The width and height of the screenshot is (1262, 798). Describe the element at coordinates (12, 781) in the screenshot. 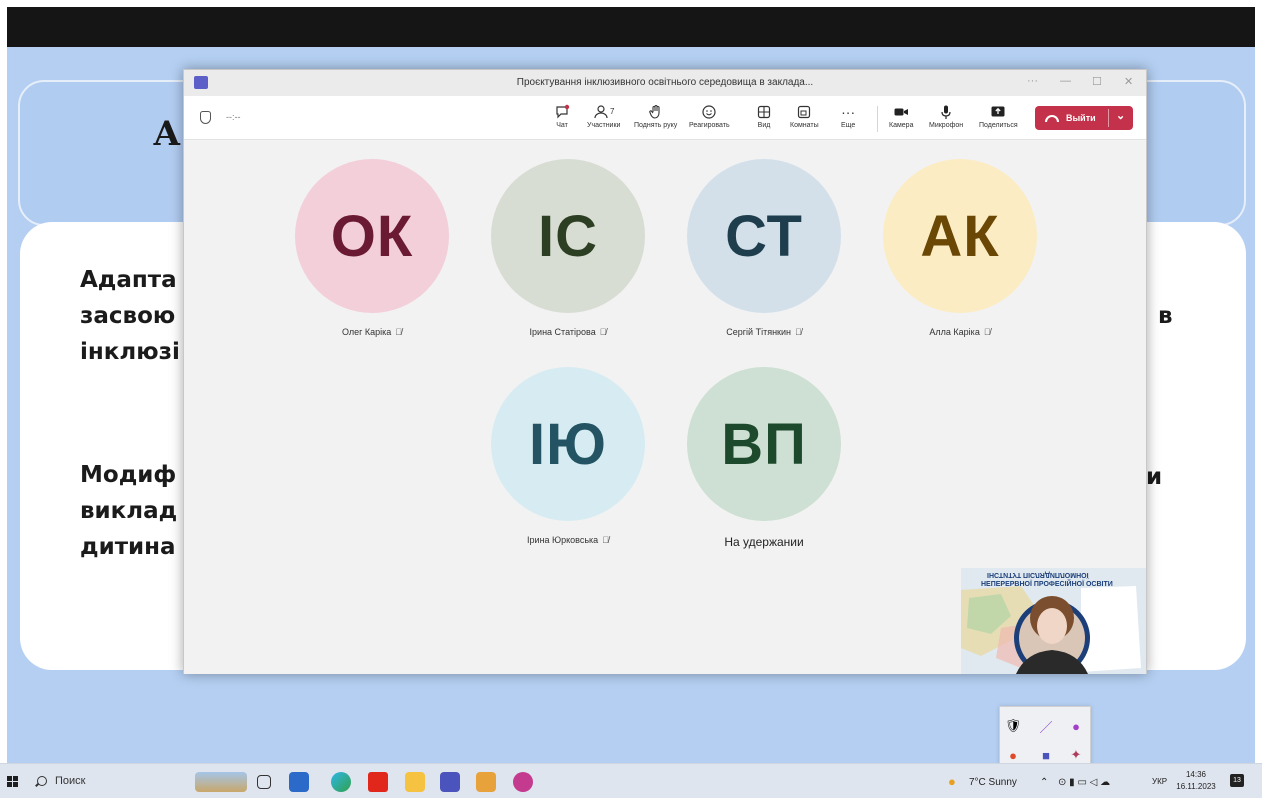

I see `windows-start-icon` at that location.